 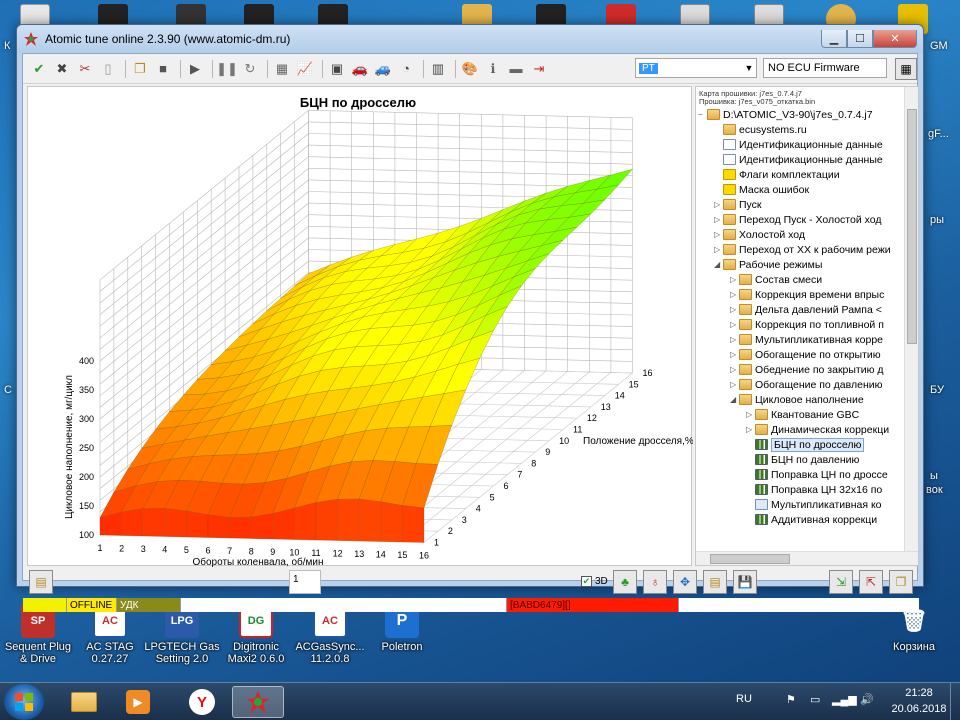 I want to click on port-select: PT ▼, so click(x=696, y=68).